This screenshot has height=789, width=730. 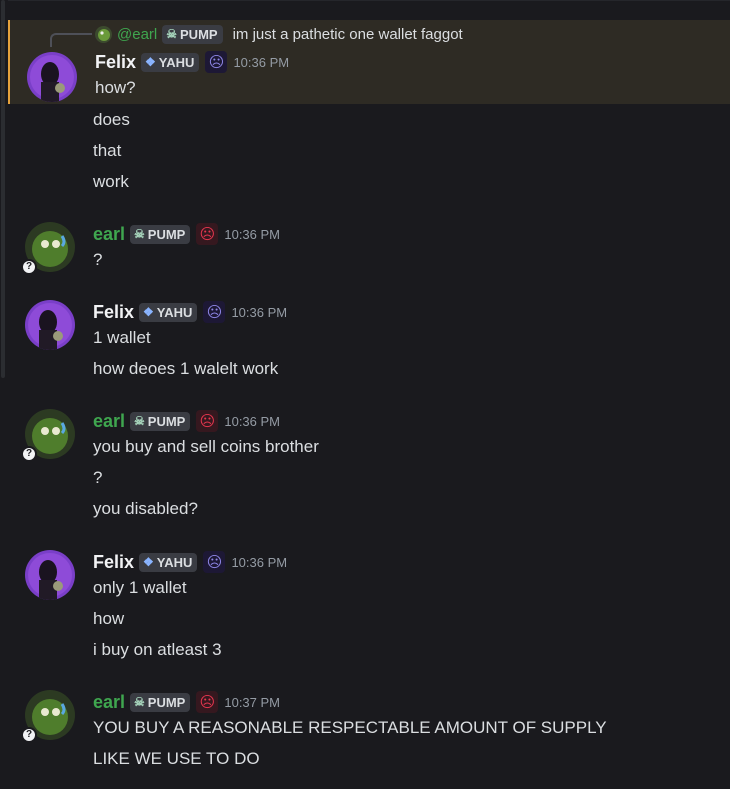 What do you see at coordinates (107, 150) in the screenshot?
I see `message-line: that` at bounding box center [107, 150].